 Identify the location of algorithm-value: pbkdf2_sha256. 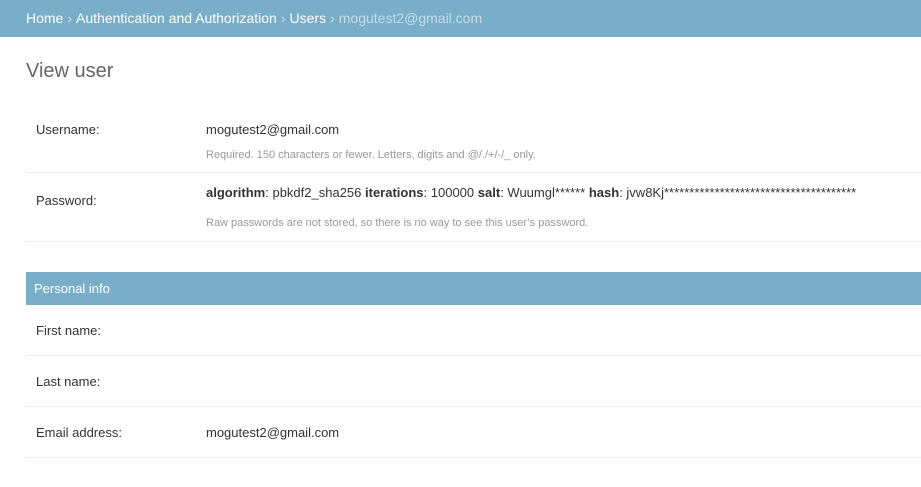
(317, 192).